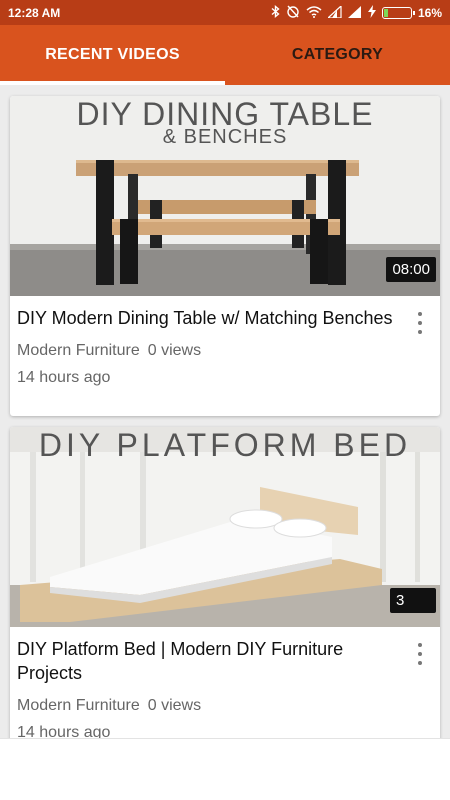 The height and width of the screenshot is (800, 450). I want to click on thumbnail-title-text: DIY PLATFORM BED, so click(225, 445).